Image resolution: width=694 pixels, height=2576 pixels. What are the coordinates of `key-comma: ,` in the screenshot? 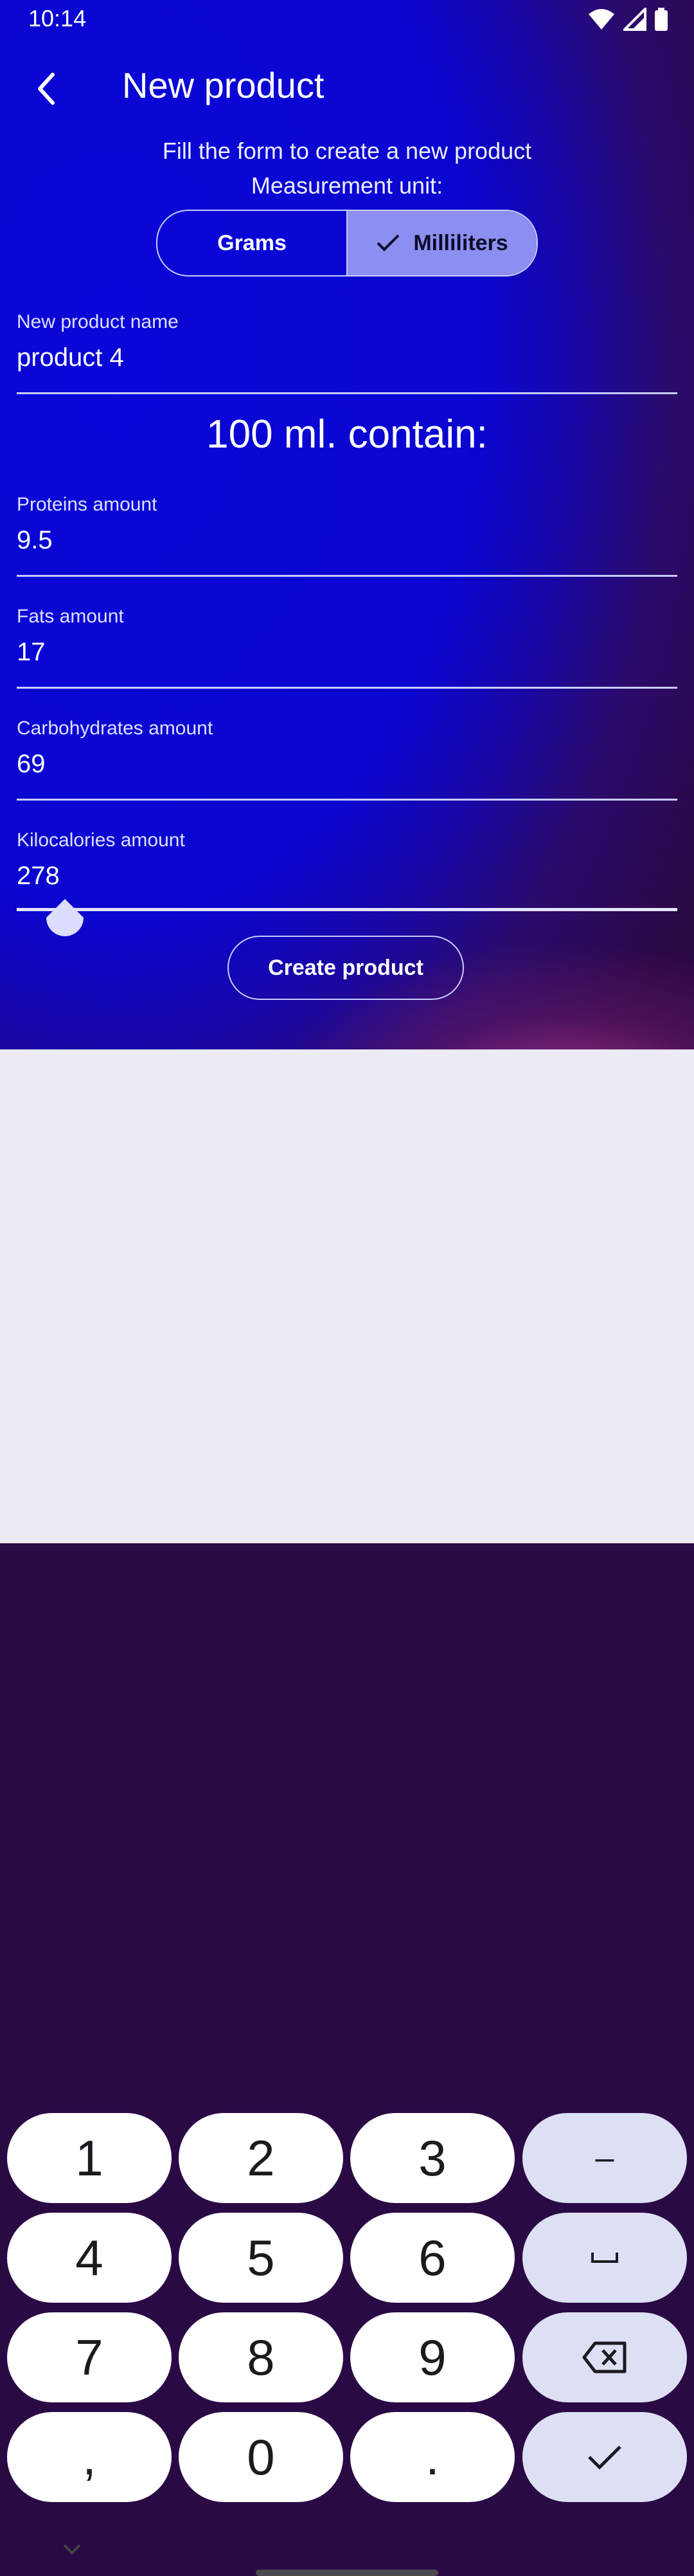 It's located at (89, 2457).